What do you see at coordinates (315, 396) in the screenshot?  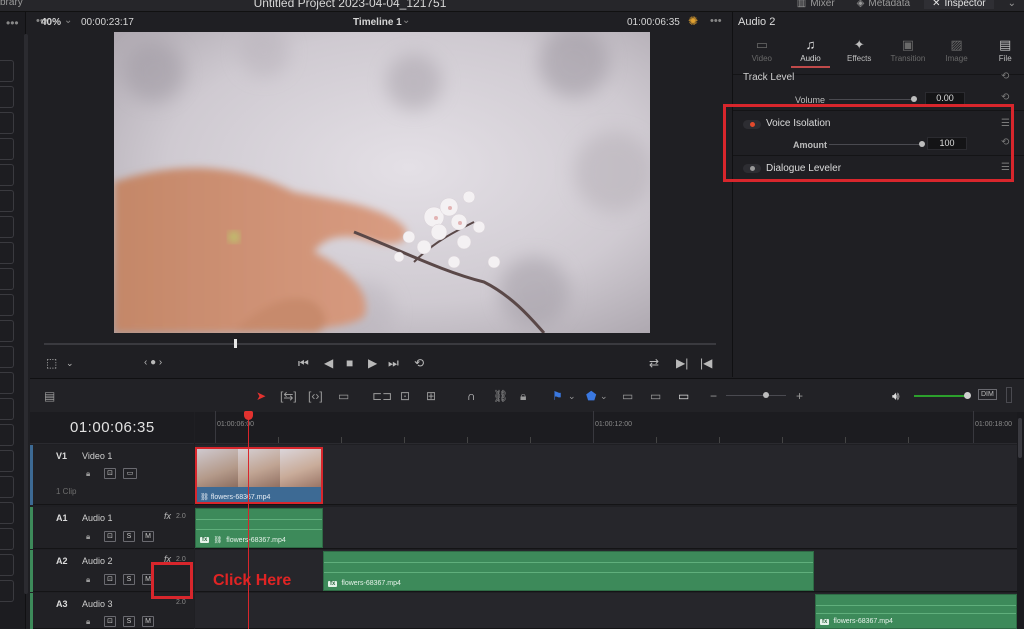 I see `dynamic-trim-icon: [‹›]` at bounding box center [315, 396].